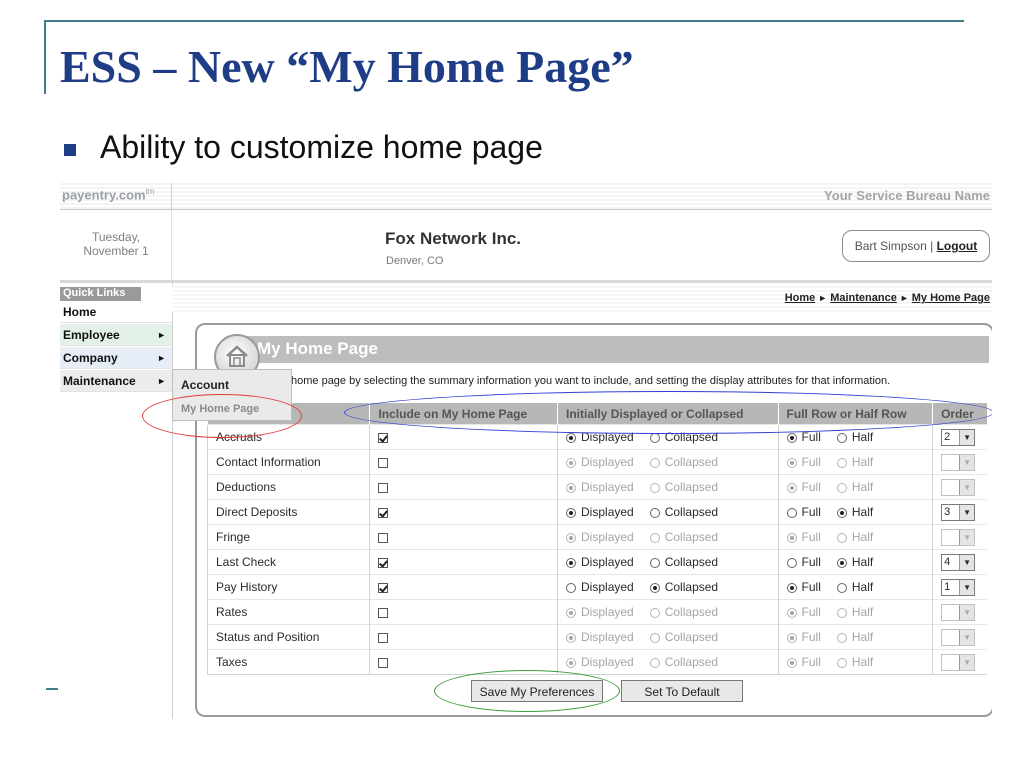 Image resolution: width=1024 pixels, height=768 pixels. What do you see at coordinates (958, 512) in the screenshot?
I see `order-select: 3 ▼` at bounding box center [958, 512].